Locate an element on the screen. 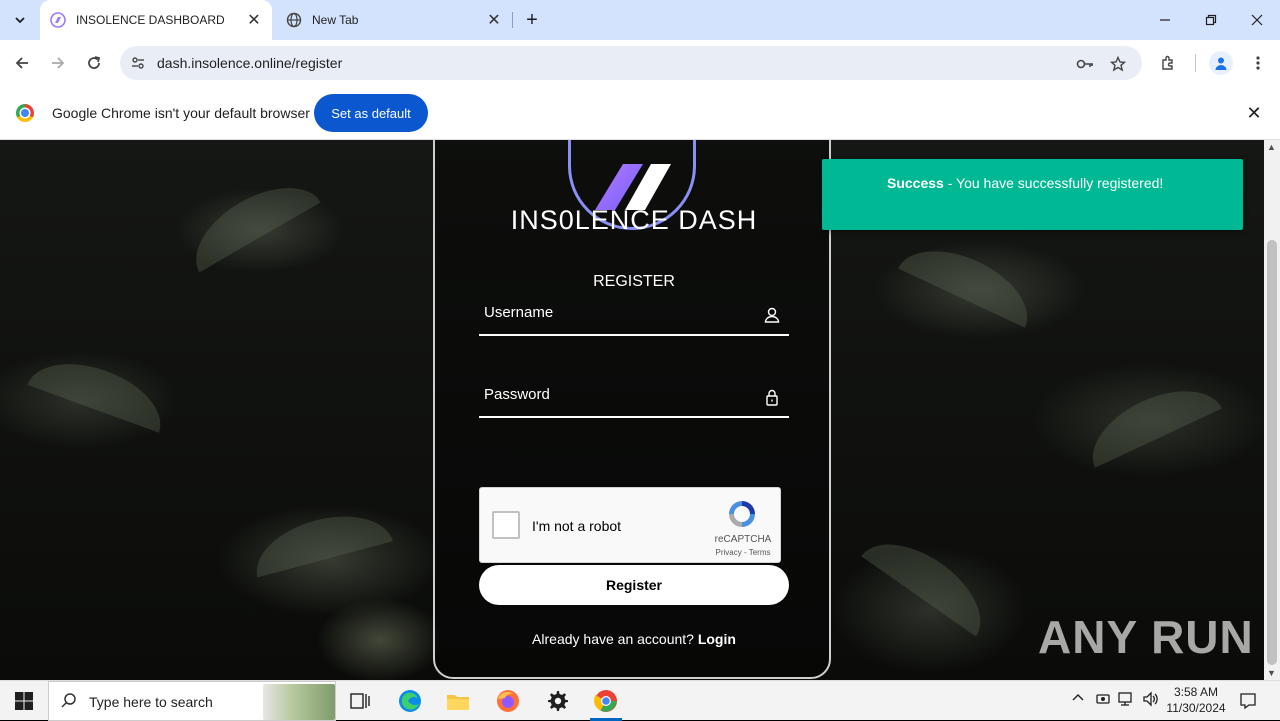 The width and height of the screenshot is (1280, 721). password-placeholder: Password is located at coordinates (517, 394).